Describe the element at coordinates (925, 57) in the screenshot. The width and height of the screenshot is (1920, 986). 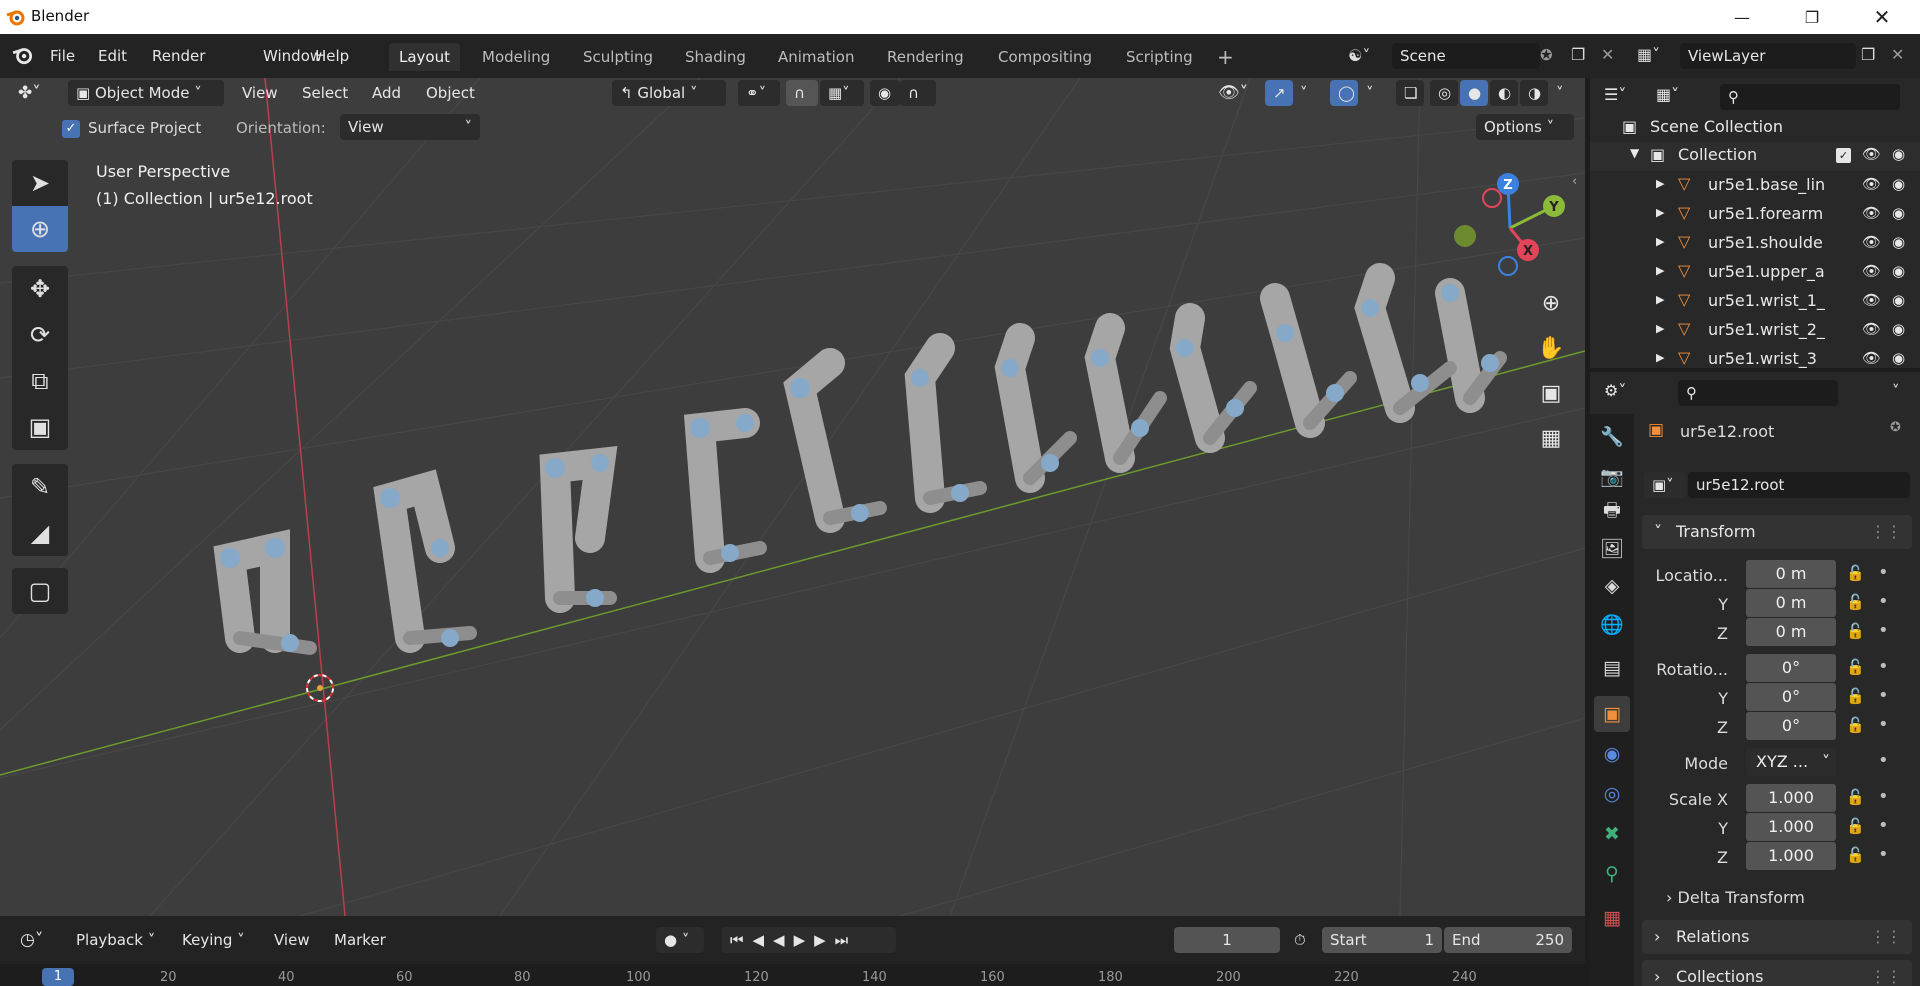
I see `tab-rendering: Rendering` at that location.